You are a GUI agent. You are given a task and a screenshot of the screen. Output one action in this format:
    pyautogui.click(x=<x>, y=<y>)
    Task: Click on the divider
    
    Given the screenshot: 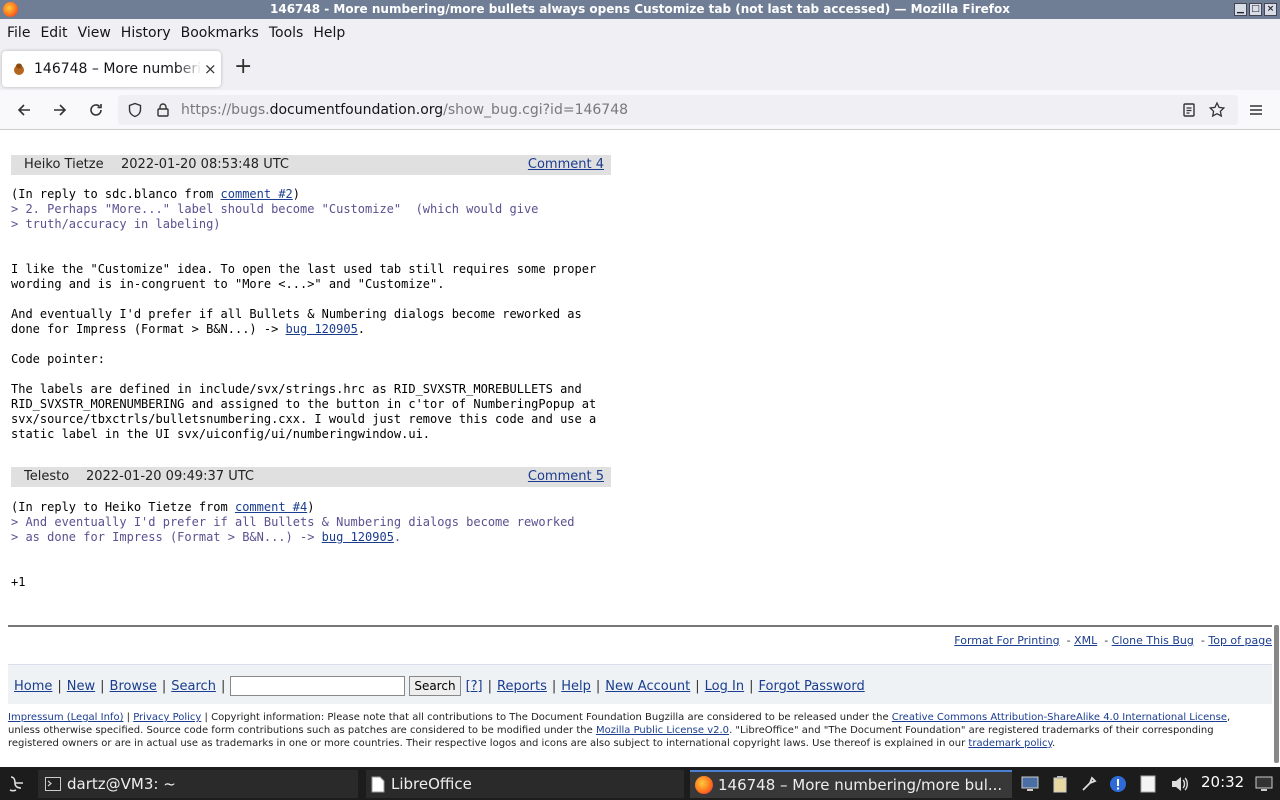 What is the action you would take?
    pyautogui.click(x=640, y=626)
    